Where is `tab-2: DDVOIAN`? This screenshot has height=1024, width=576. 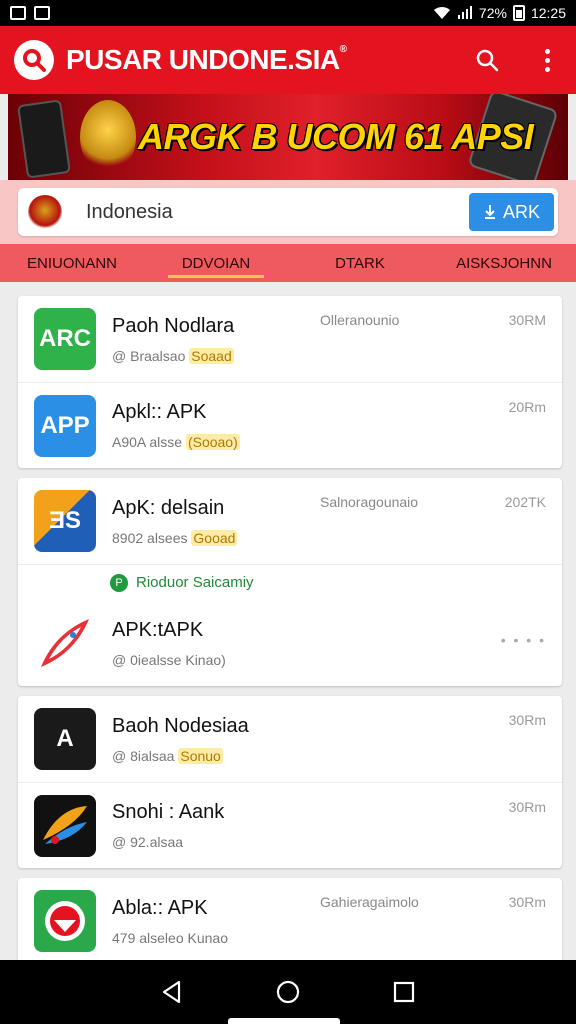
tab-2: DDVOIAN is located at coordinates (216, 263).